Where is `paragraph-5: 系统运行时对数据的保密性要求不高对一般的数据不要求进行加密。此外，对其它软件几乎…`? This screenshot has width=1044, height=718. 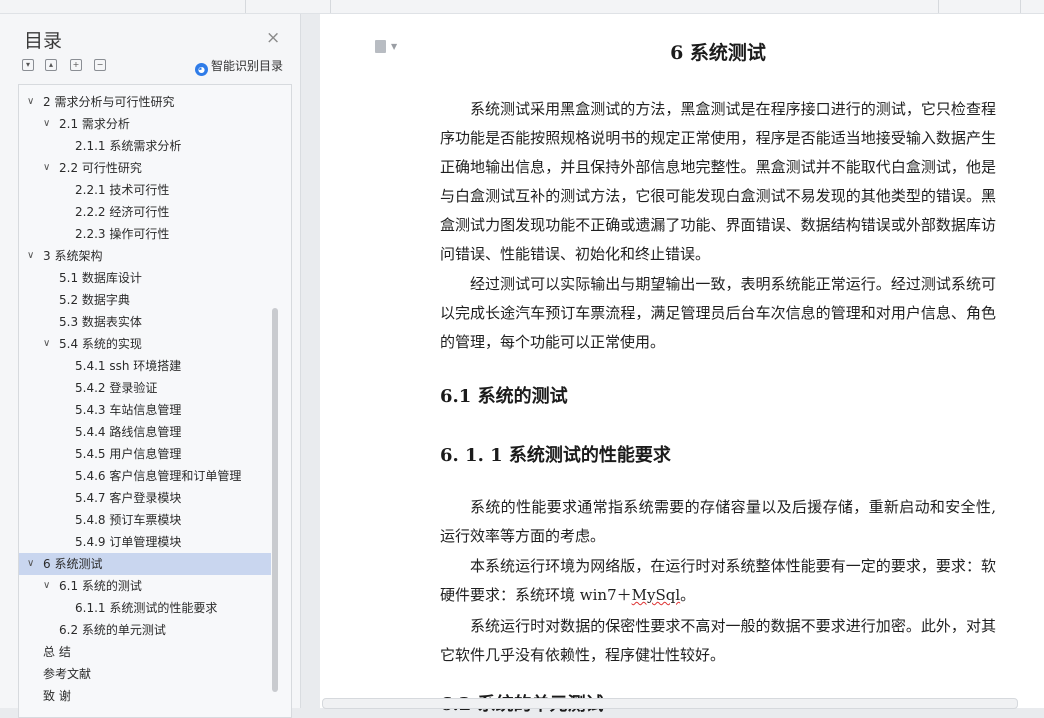 paragraph-5: 系统运行时对数据的保密性要求不高对一般的数据不要求进行加密。此外，对其它软件几乎… is located at coordinates (718, 640).